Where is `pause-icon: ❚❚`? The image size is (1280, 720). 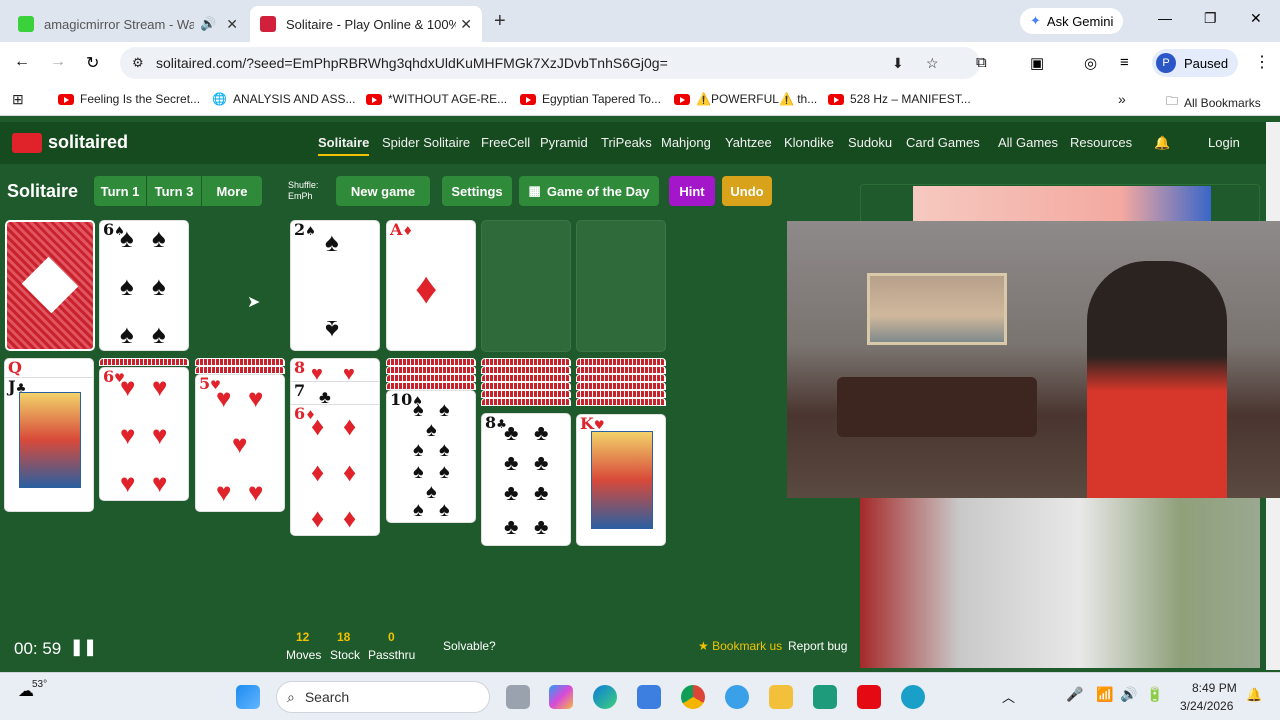 pause-icon: ❚❚ is located at coordinates (83, 647).